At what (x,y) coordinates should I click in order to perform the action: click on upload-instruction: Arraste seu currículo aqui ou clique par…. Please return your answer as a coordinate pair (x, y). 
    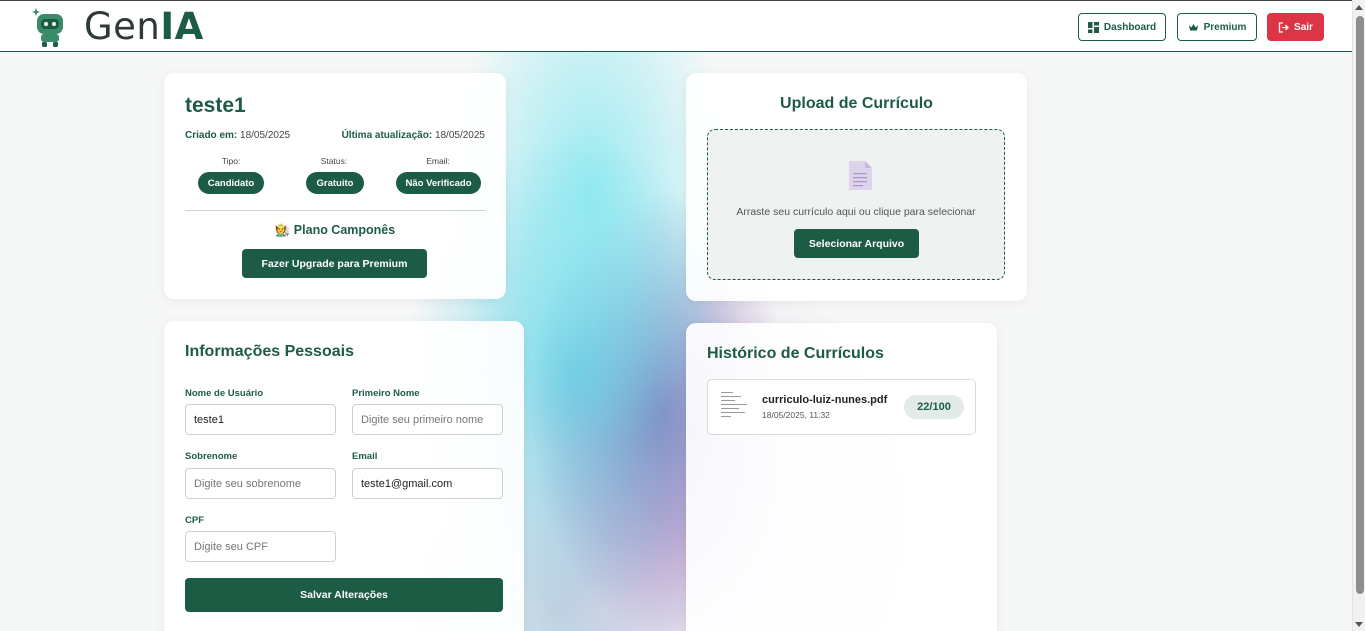
    Looking at the image, I should click on (856, 212).